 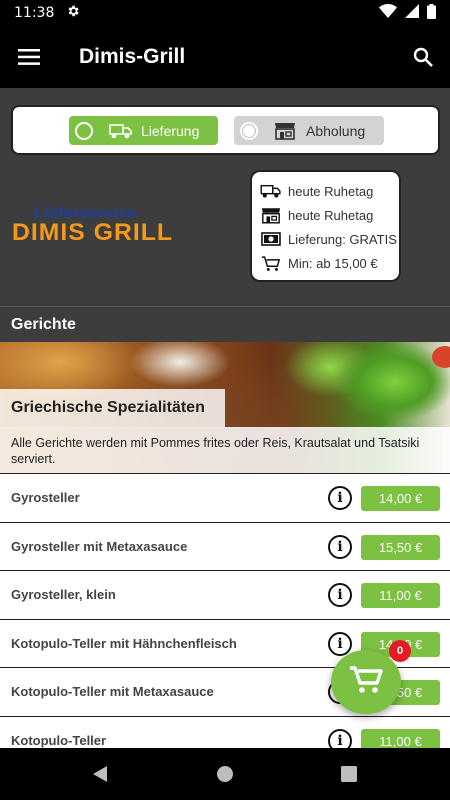 What do you see at coordinates (225, 545) in the screenshot?
I see `list-item: Gyrosteller mit Metaxasauce i 15,50 €` at bounding box center [225, 545].